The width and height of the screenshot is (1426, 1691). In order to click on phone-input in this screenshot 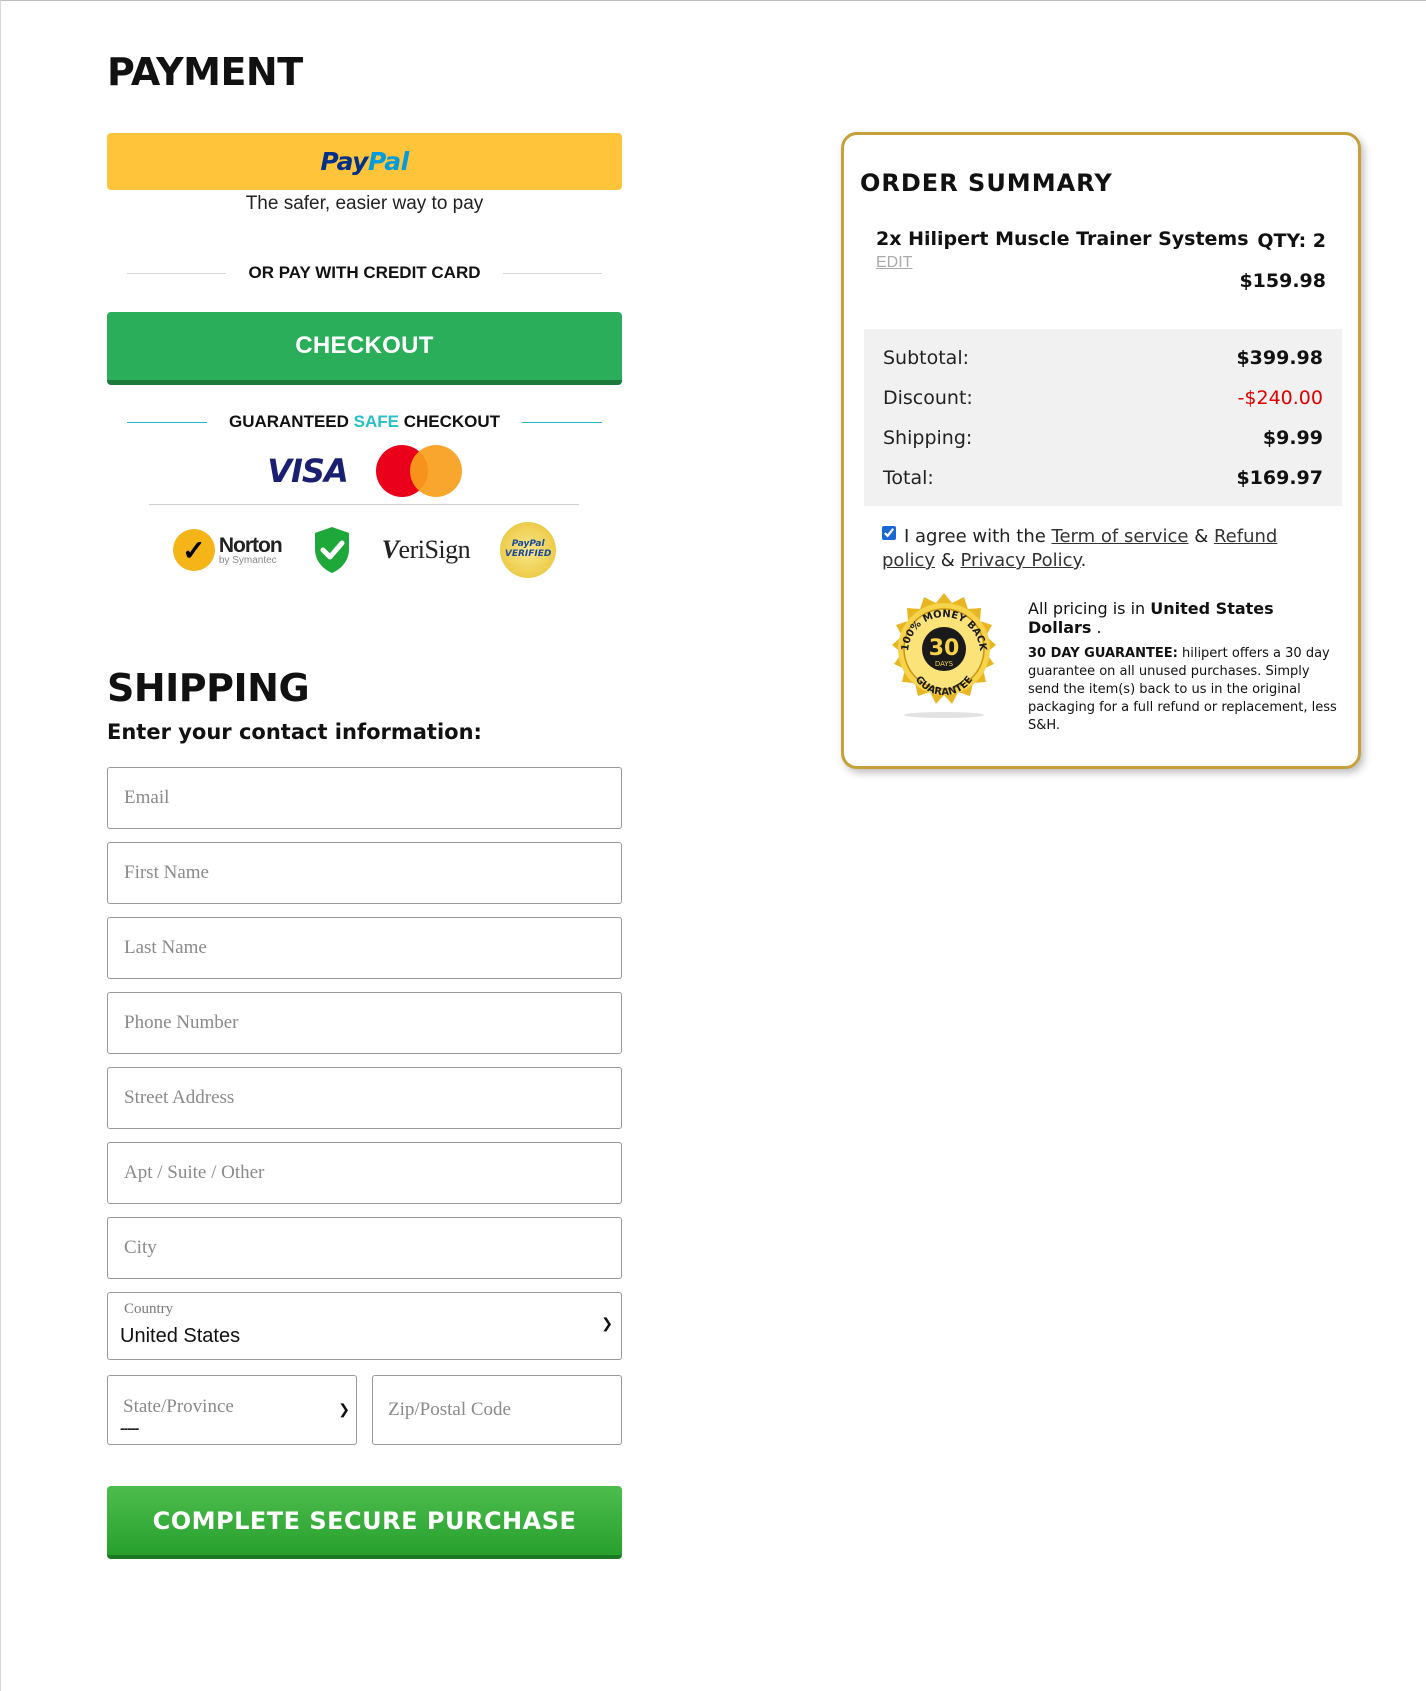, I will do `click(364, 1023)`.